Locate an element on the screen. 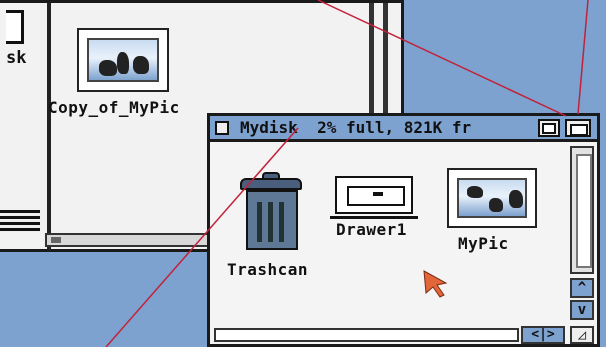 This screenshot has width=606, height=347. window-title-name: Mydisk is located at coordinates (269, 127).